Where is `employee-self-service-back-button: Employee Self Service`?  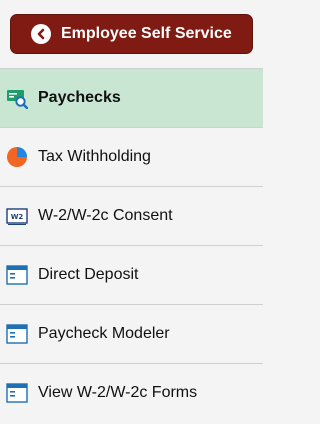 employee-self-service-back-button: Employee Self Service is located at coordinates (131, 34).